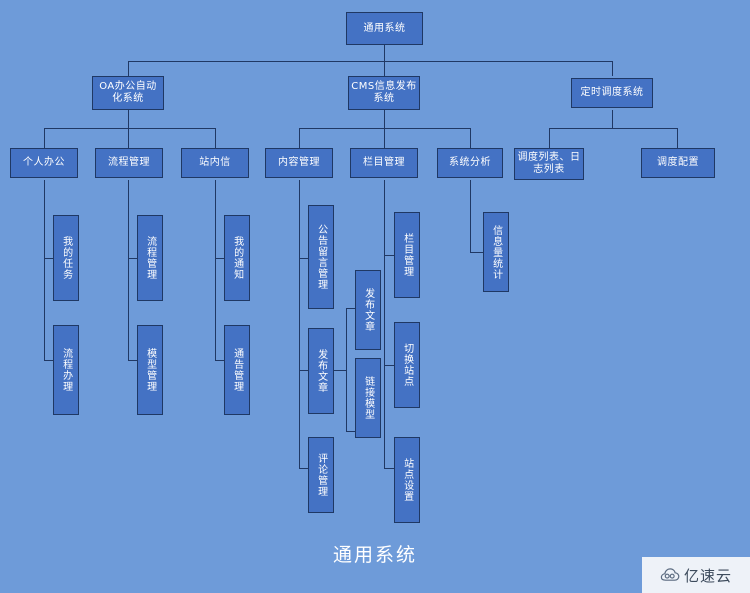 Image resolution: width=750 pixels, height=593 pixels. I want to click on connector-oa-personal-drop, so click(44, 138).